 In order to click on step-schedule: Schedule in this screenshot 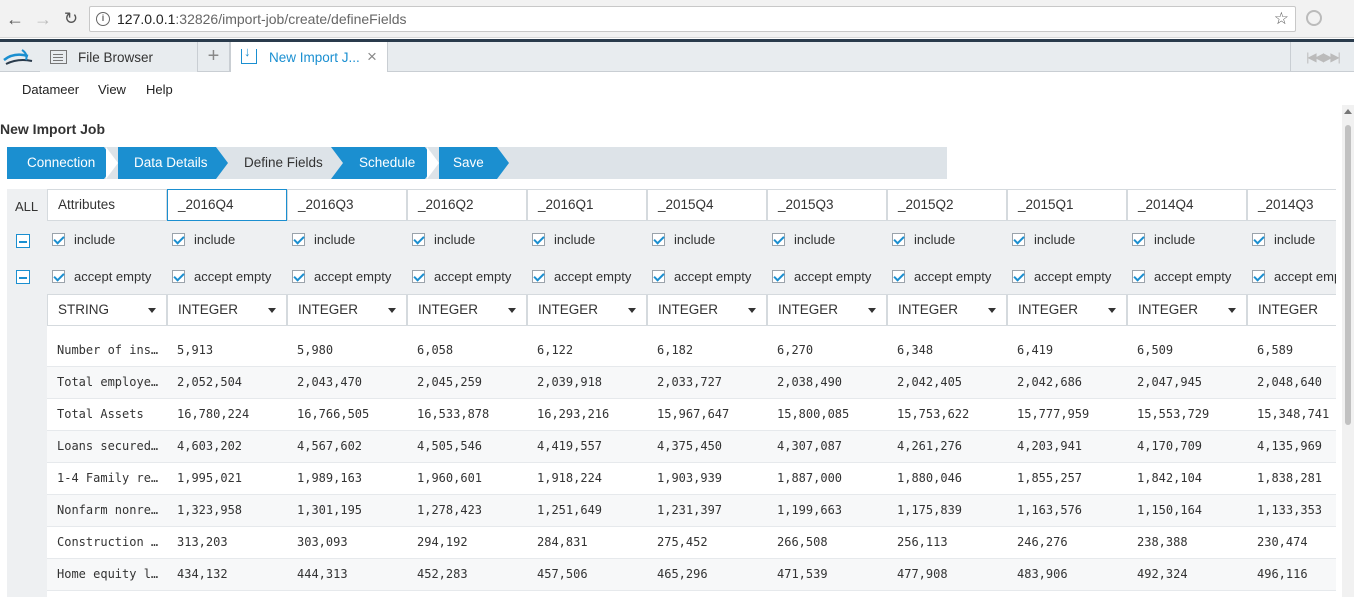, I will do `click(378, 163)`.